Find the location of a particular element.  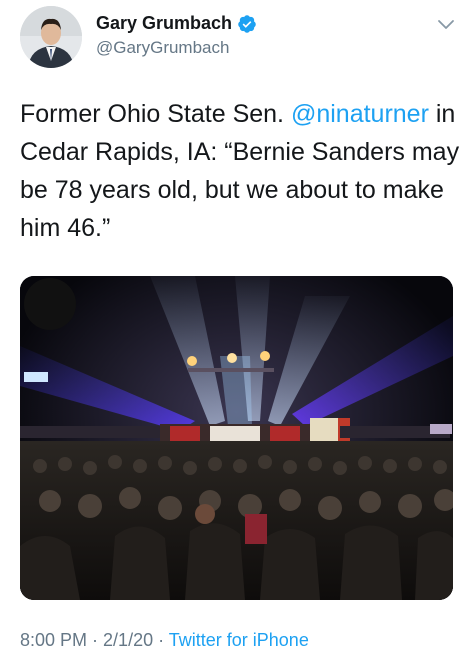

tweet-date: 2/1/20 is located at coordinates (128, 640).